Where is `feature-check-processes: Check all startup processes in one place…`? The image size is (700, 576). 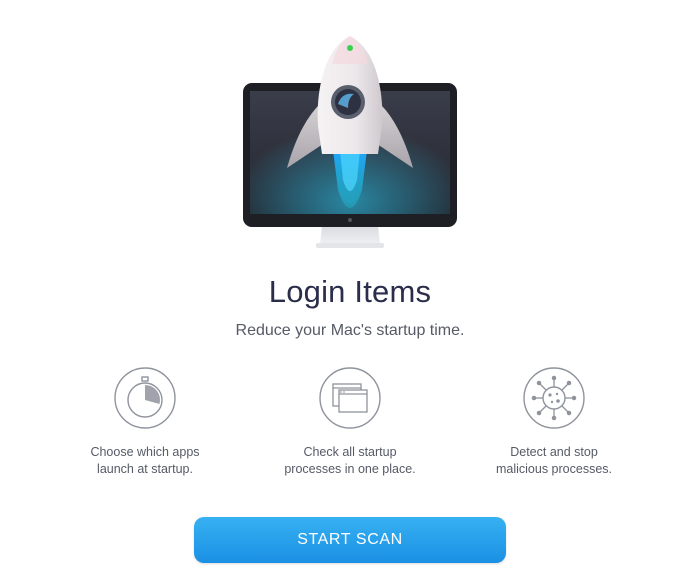 feature-check-processes: Check all startup processes in one place… is located at coordinates (350, 422).